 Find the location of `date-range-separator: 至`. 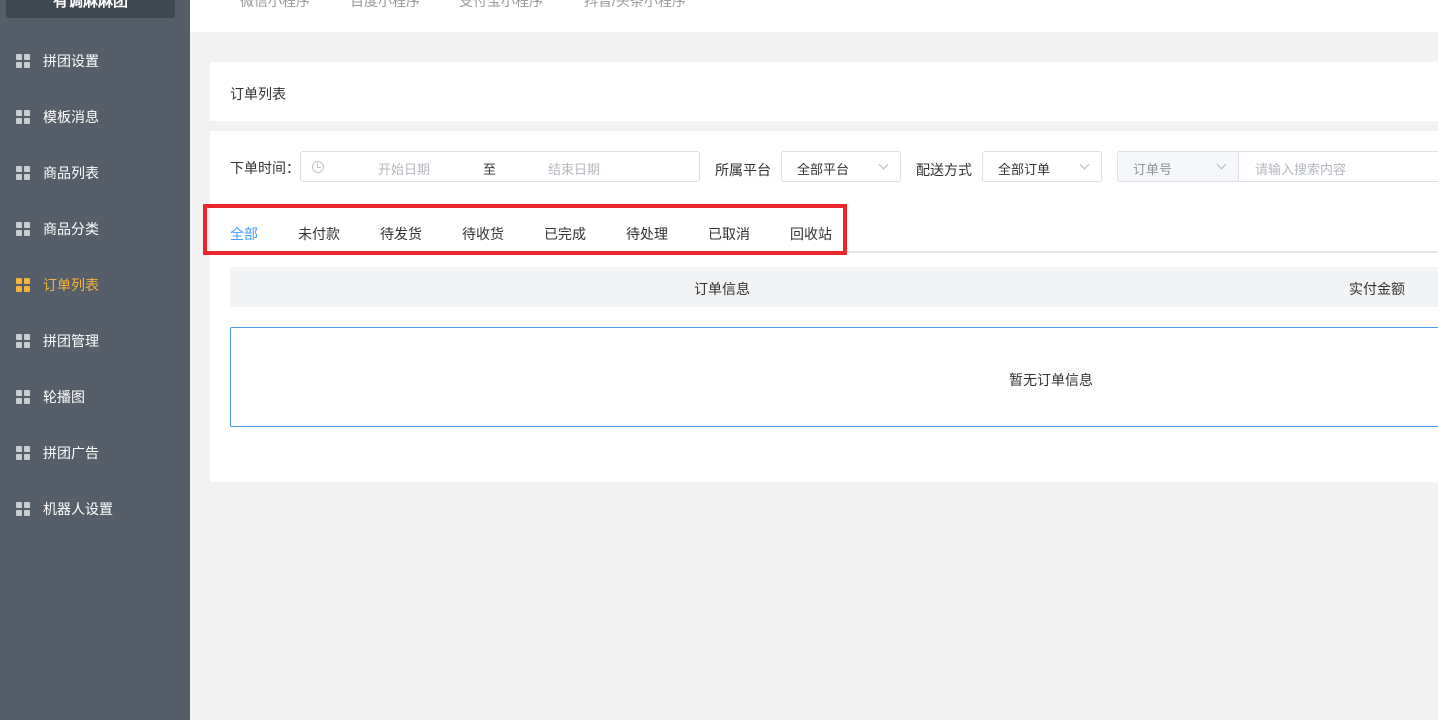

date-range-separator: 至 is located at coordinates (490, 169).